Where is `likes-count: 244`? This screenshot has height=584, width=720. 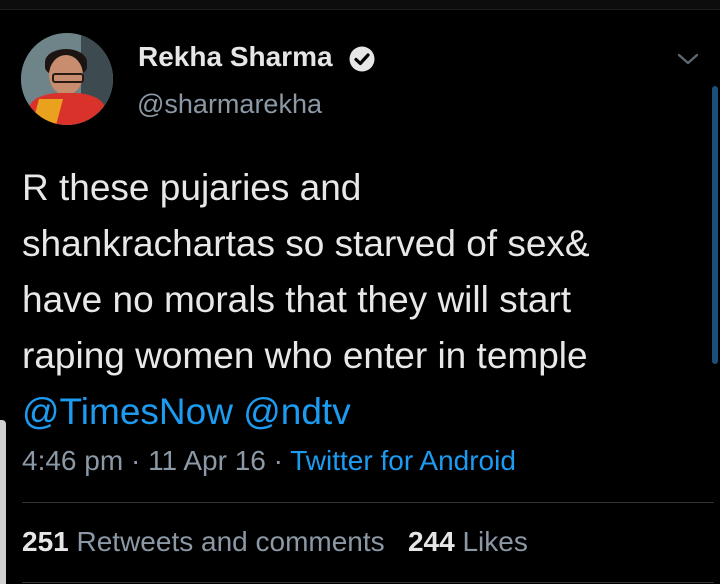
likes-count: 244 is located at coordinates (431, 541).